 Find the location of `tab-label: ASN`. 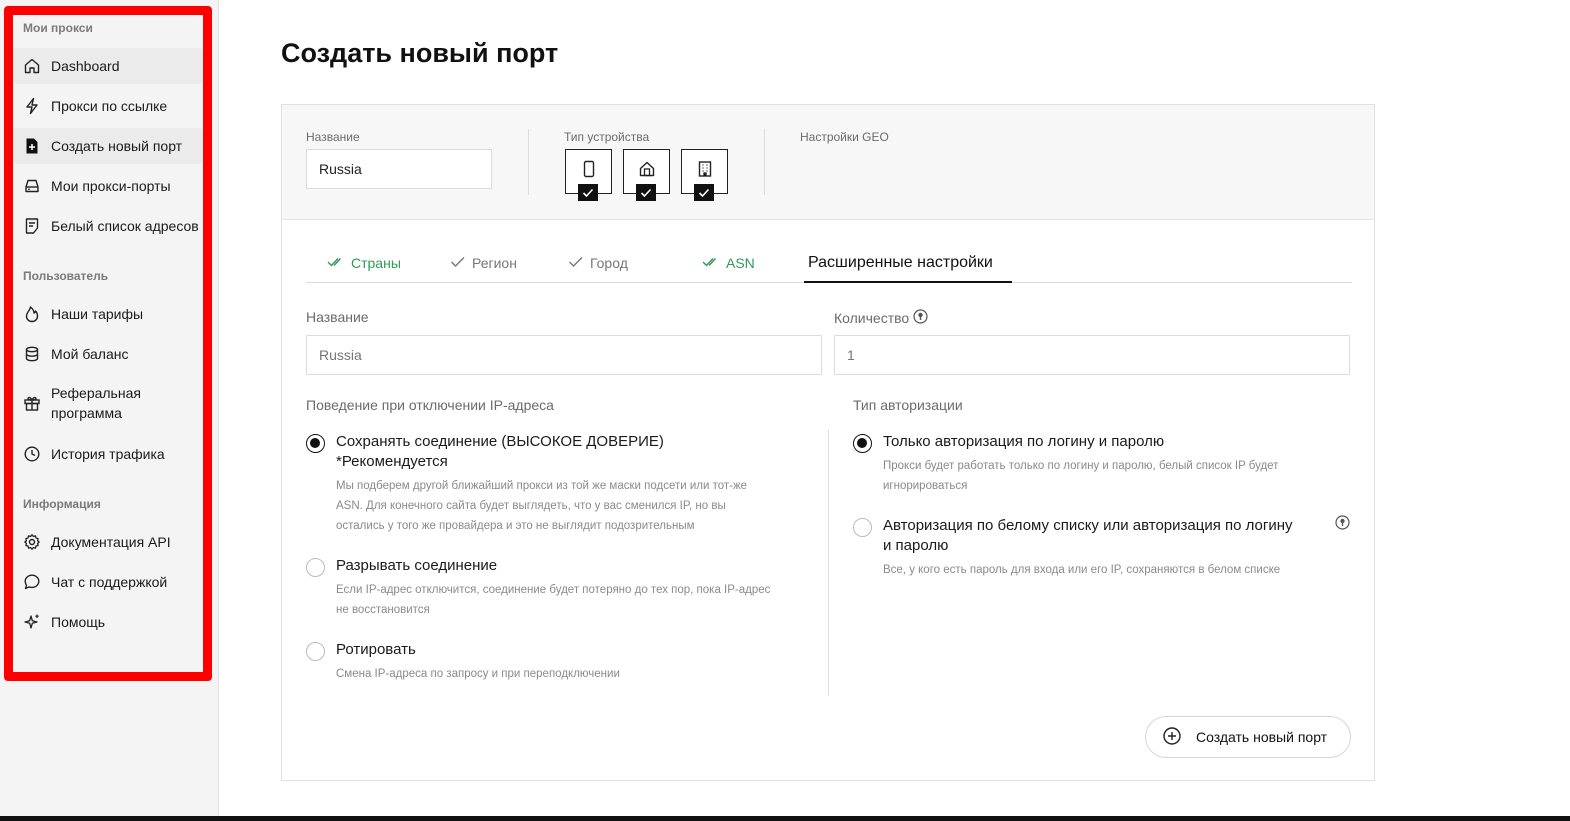

tab-label: ASN is located at coordinates (740, 263).